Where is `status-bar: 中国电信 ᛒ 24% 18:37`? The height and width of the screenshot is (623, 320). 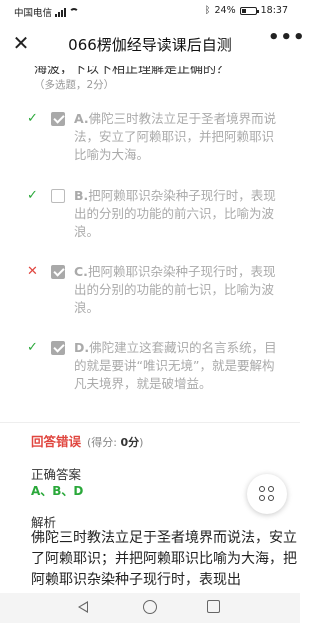 status-bar: 中国电信 ᛒ 24% 18:37 is located at coordinates (150, 11).